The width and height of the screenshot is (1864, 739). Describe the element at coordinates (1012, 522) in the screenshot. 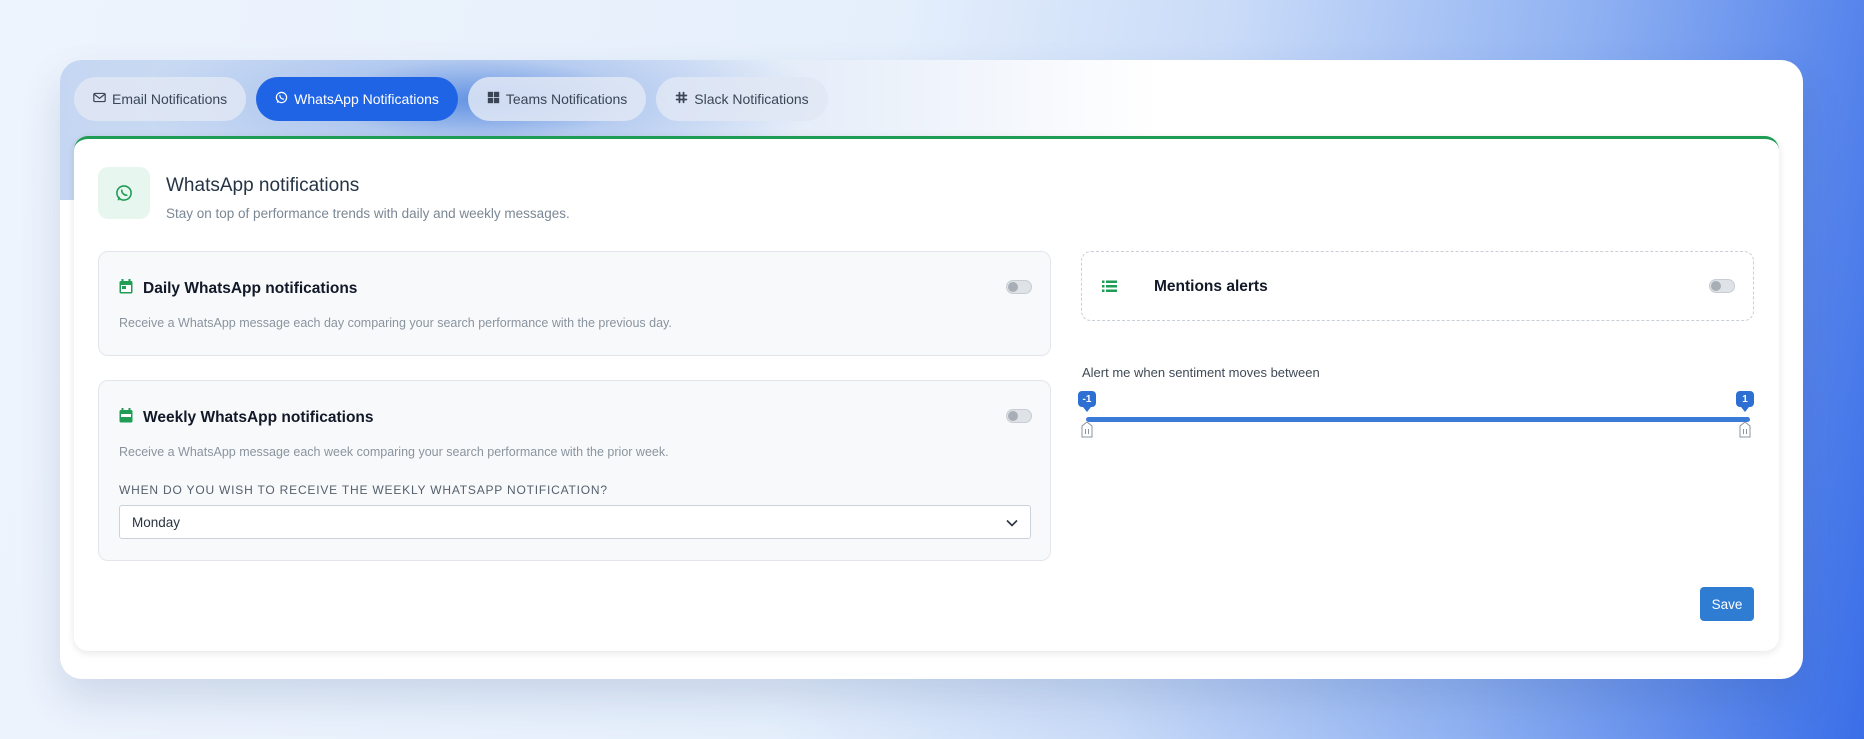

I see `chevron-down-icon` at that location.